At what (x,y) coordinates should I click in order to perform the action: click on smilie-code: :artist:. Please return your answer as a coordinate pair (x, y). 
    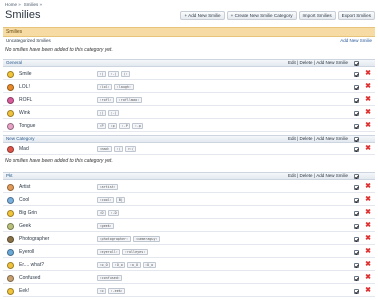
    Looking at the image, I should click on (108, 187).